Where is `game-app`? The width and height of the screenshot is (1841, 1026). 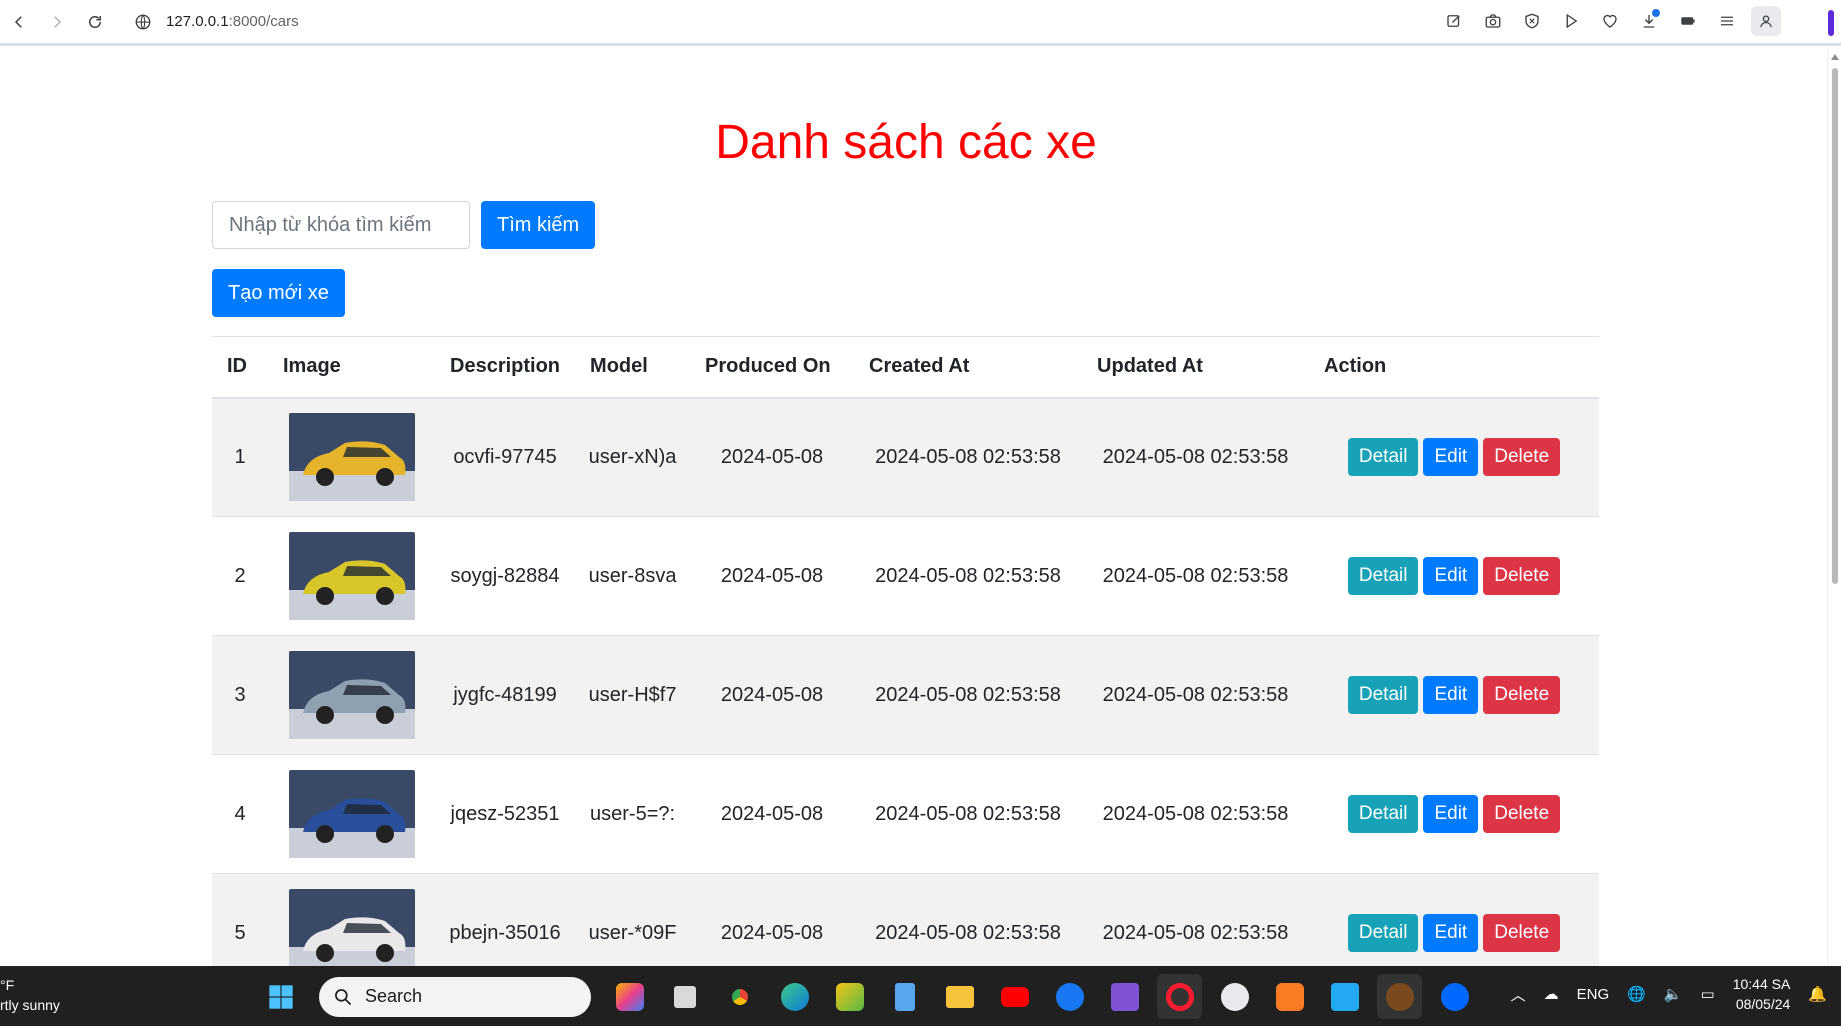
game-app is located at coordinates (1399, 996).